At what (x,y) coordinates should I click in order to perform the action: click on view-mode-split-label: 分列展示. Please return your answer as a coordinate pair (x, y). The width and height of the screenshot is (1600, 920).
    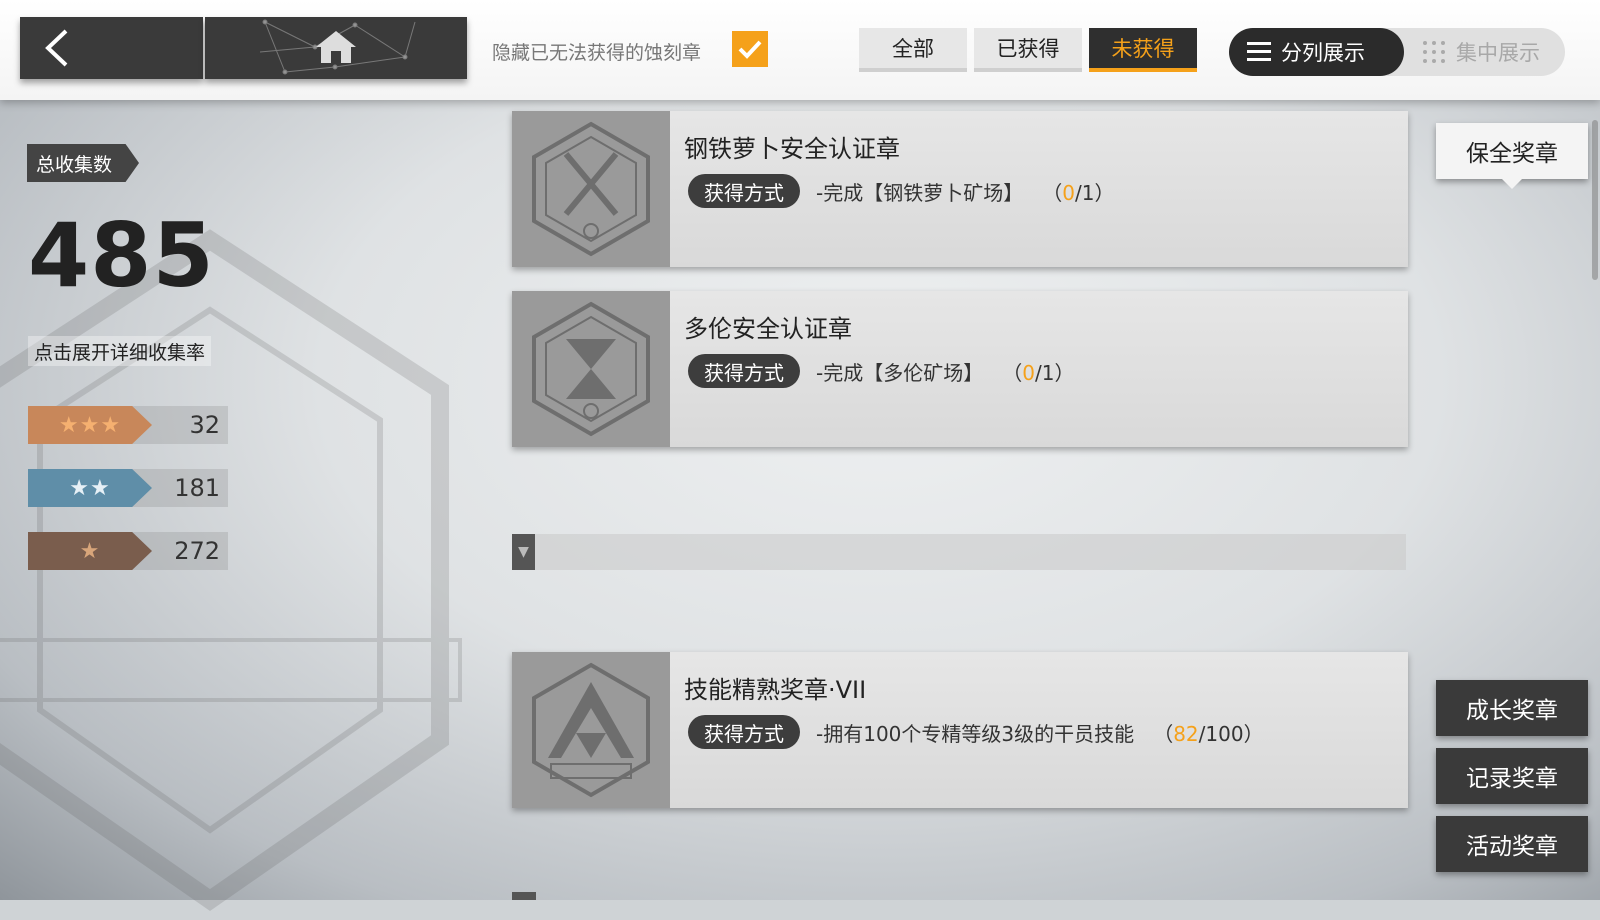
    Looking at the image, I should click on (1323, 53).